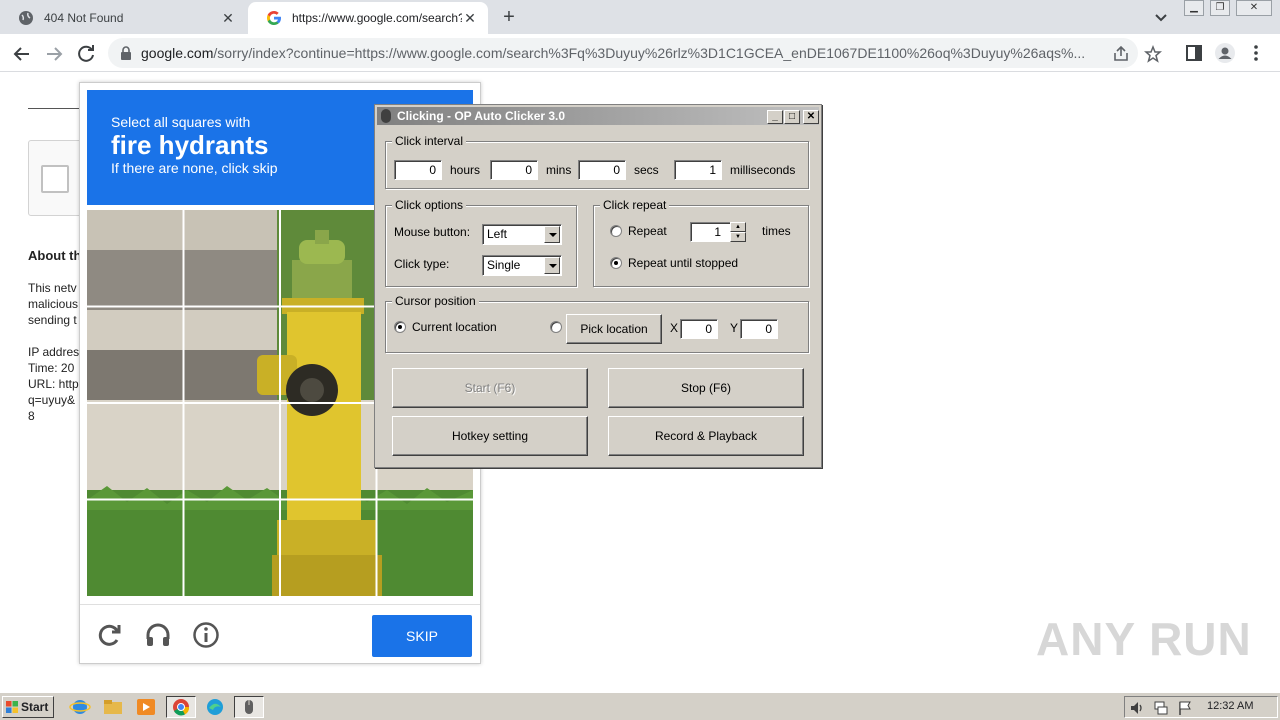 The width and height of the screenshot is (1280, 720). Describe the element at coordinates (640, 706) in the screenshot. I see `taskbar: Start 12:32 AM` at that location.